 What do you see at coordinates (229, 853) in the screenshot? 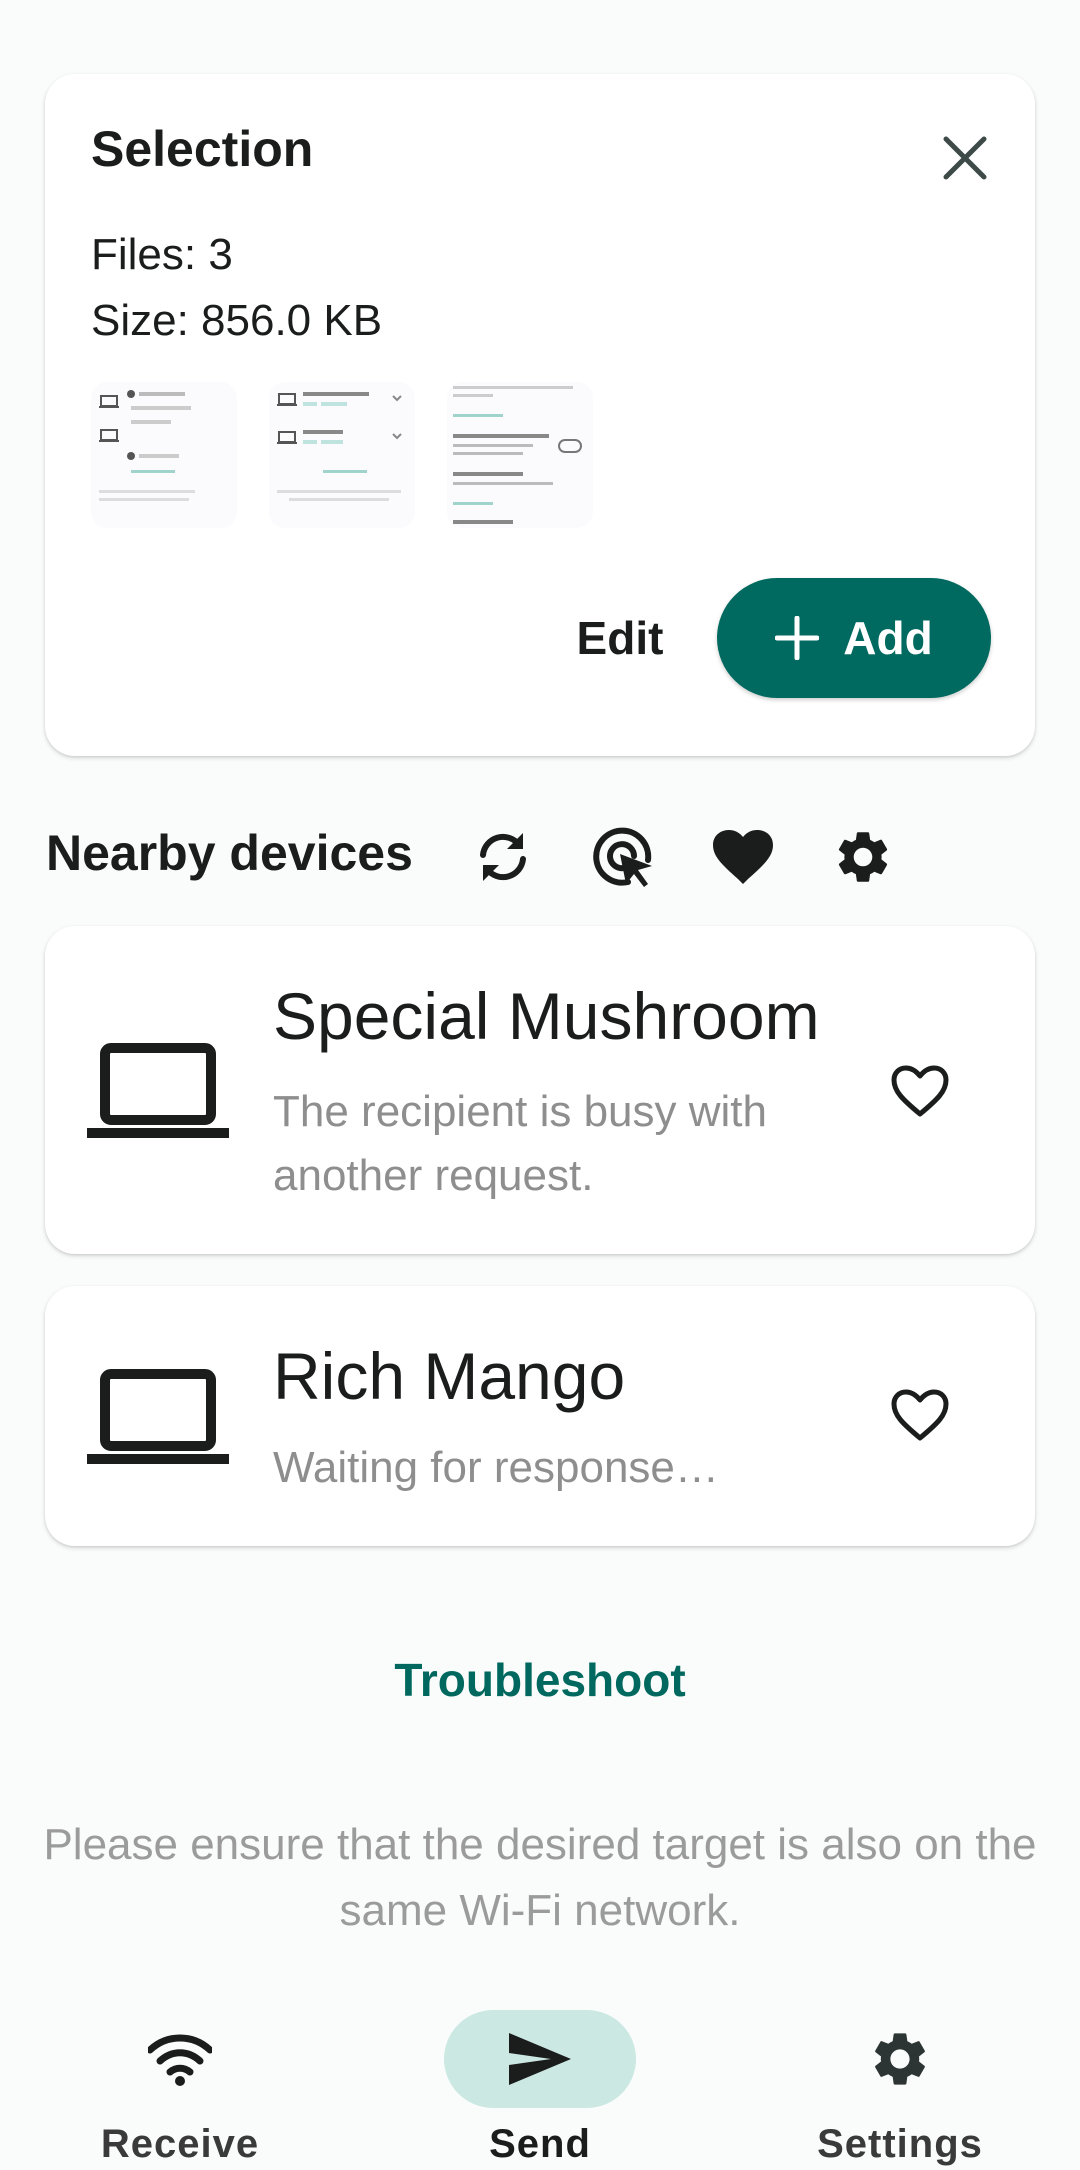
I see `nearby-devices-title: Nearby devices` at bounding box center [229, 853].